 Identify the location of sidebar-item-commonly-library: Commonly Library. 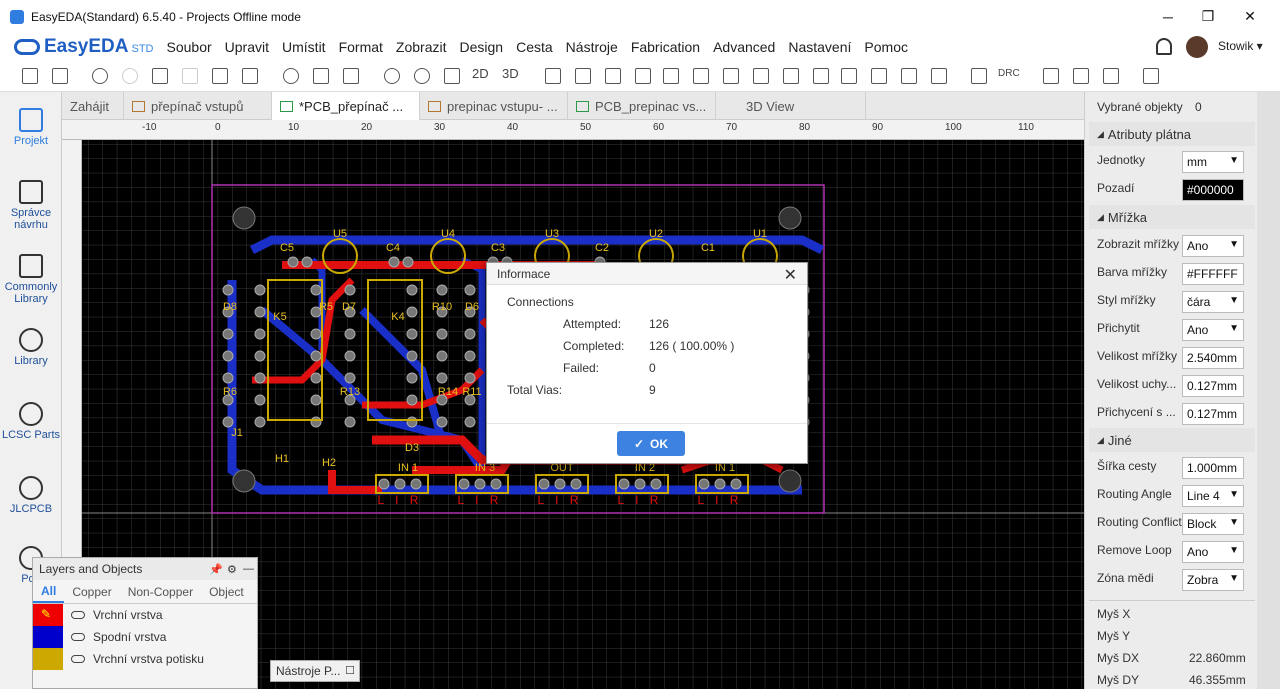
(31, 279).